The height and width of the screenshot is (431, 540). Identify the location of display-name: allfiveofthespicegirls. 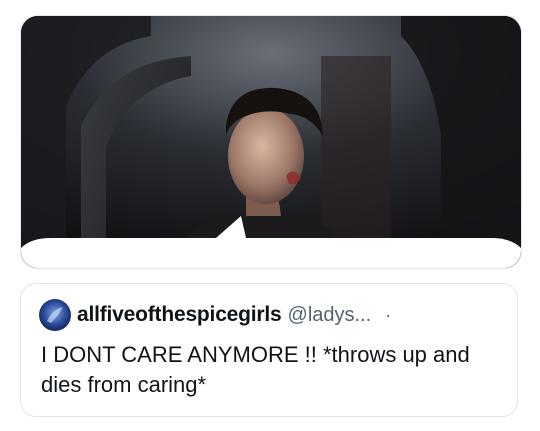
(179, 315).